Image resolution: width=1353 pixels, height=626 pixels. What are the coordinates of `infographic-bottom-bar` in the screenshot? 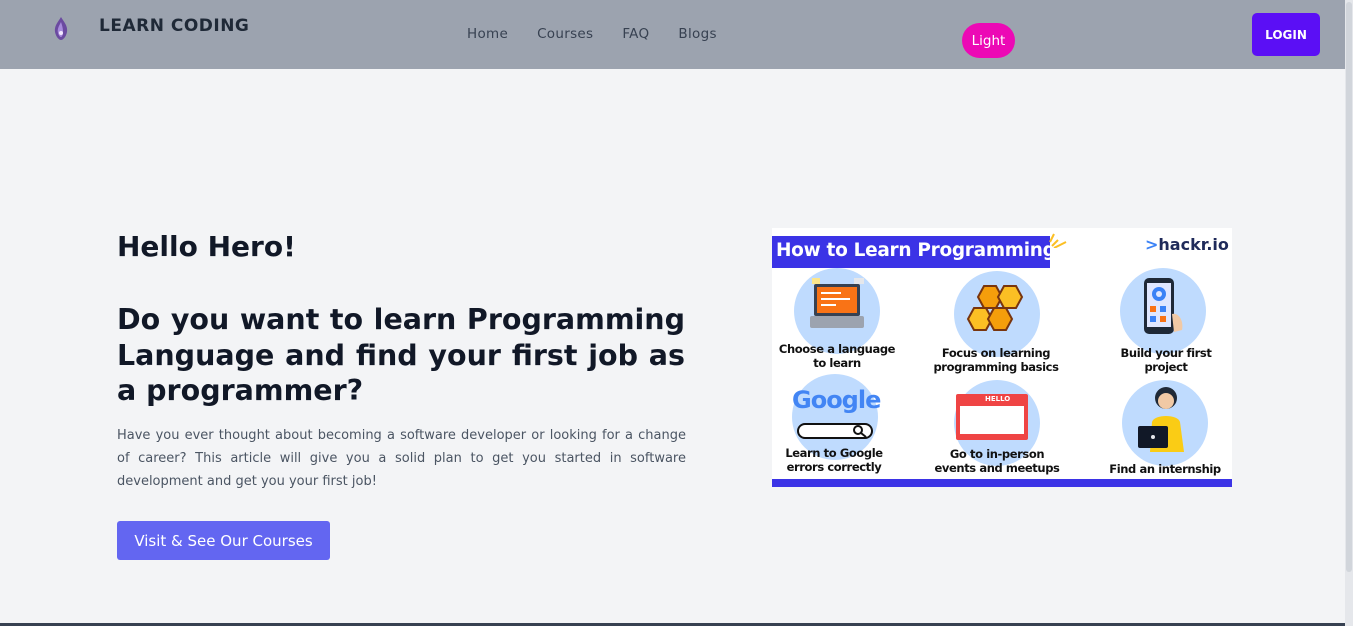 It's located at (1002, 483).